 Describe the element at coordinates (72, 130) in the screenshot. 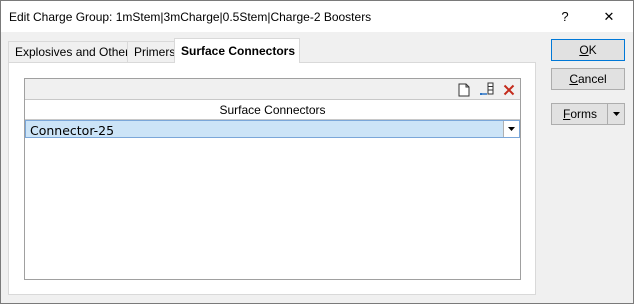

I see `connector-value: Connector-25` at that location.